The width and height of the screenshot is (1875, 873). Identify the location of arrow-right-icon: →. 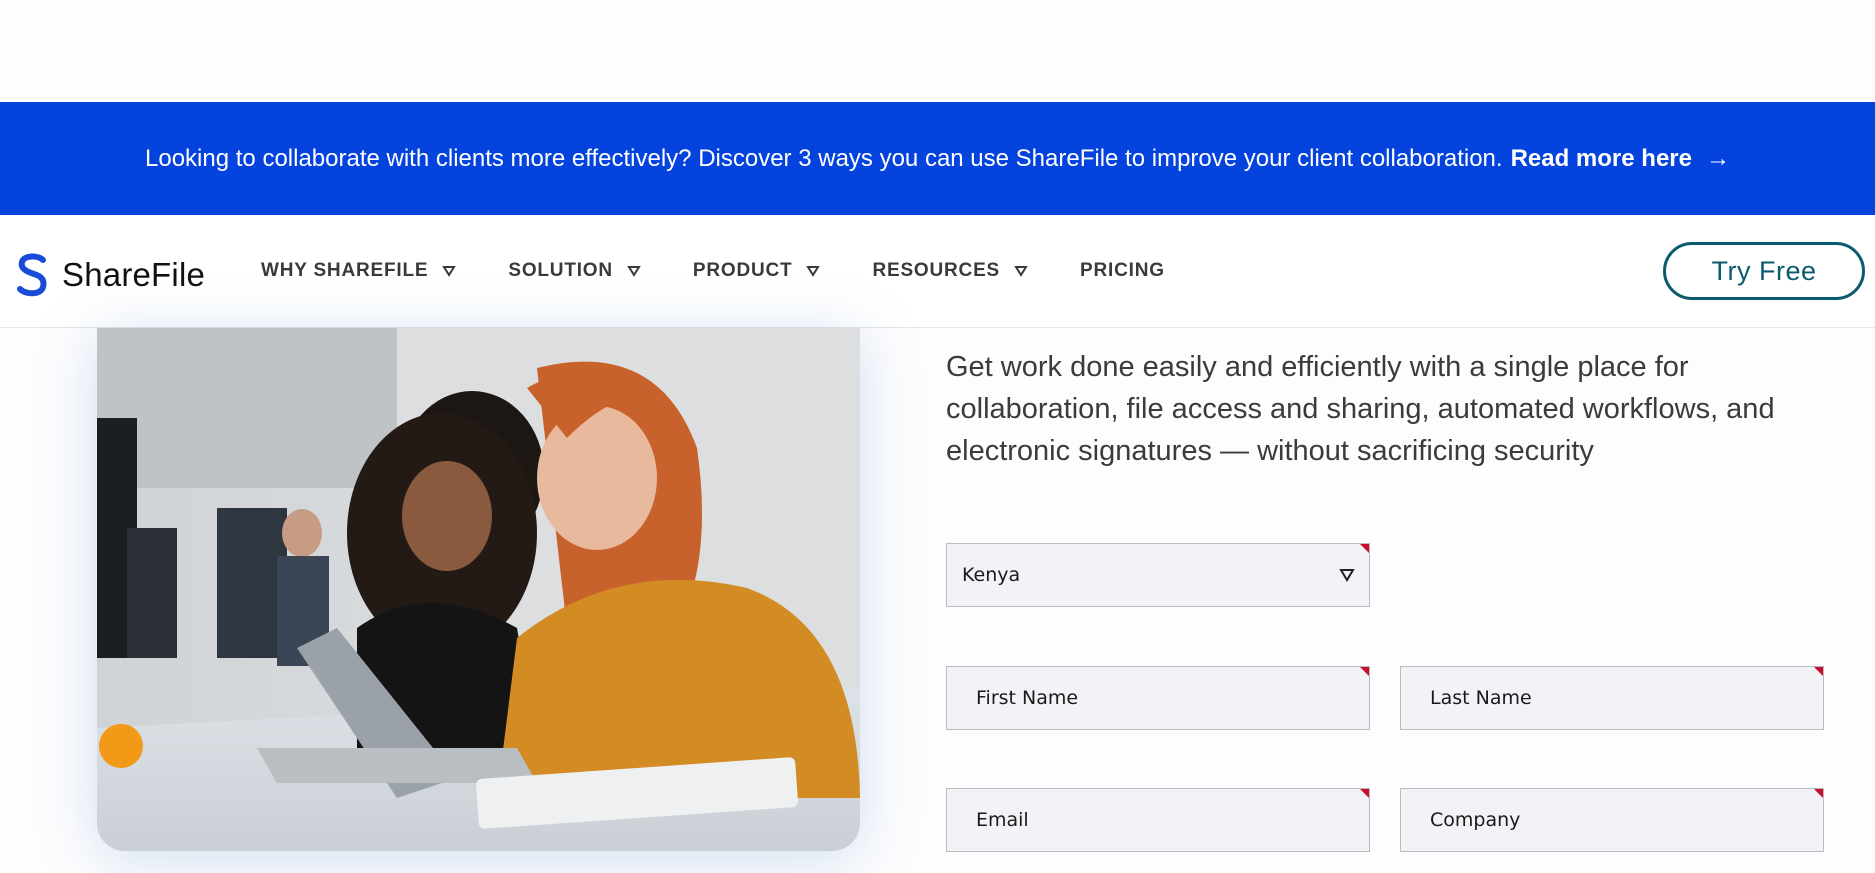
(1718, 159).